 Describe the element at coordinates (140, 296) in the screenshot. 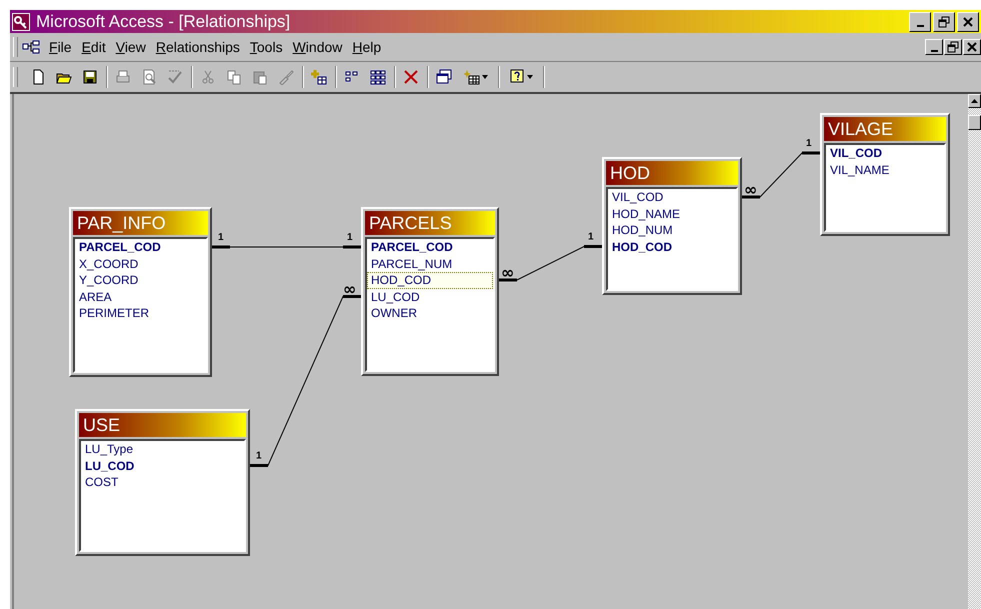

I see `field-name: AREA` at that location.